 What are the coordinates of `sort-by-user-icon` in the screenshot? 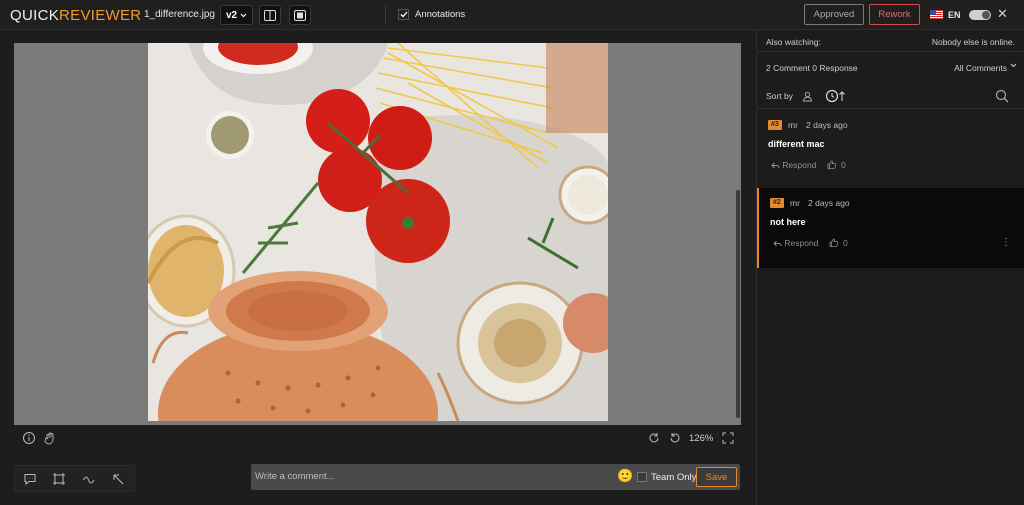 It's located at (807, 96).